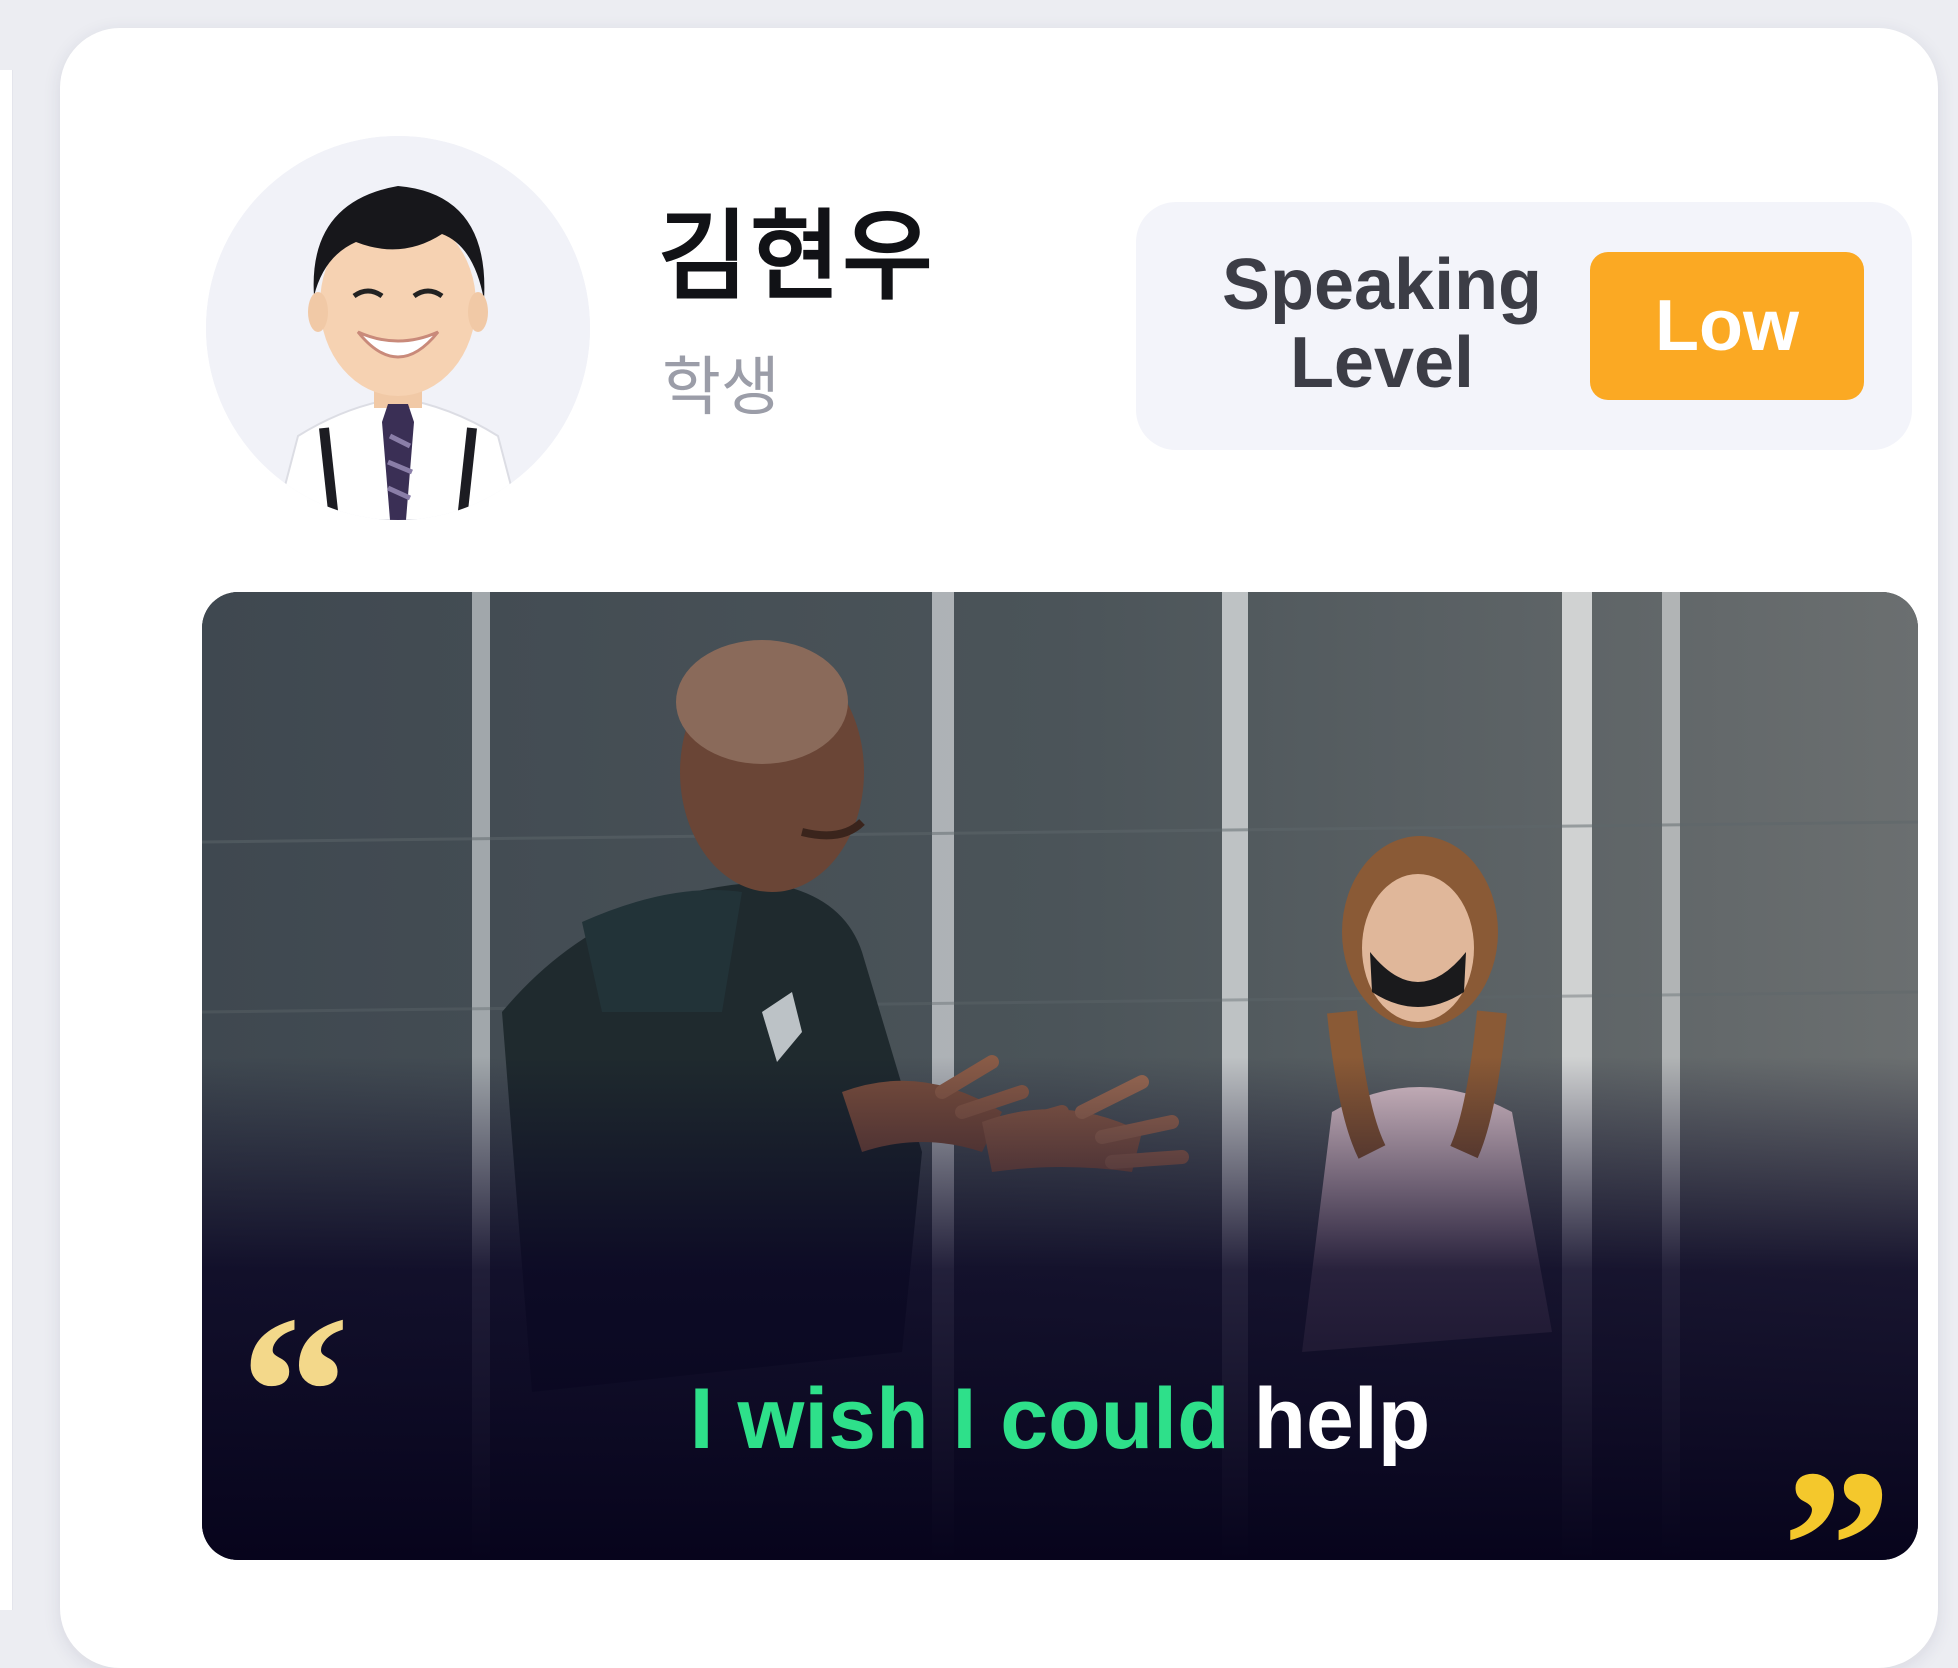 This screenshot has width=1958, height=1668. What do you see at coordinates (796, 257) in the screenshot?
I see `student-name: 김현우` at bounding box center [796, 257].